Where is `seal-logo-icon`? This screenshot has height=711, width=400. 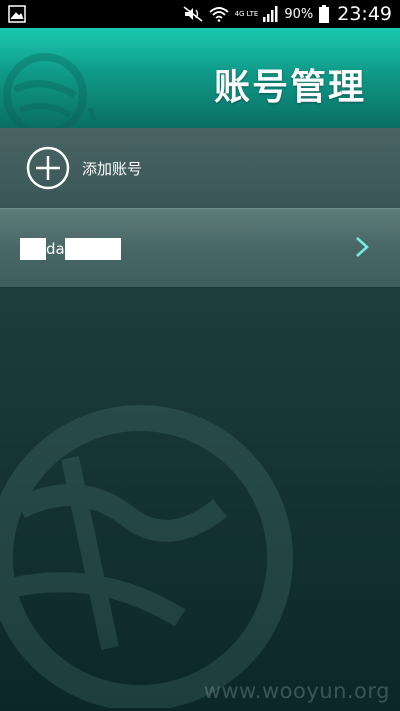
seal-logo-icon is located at coordinates (50, 95).